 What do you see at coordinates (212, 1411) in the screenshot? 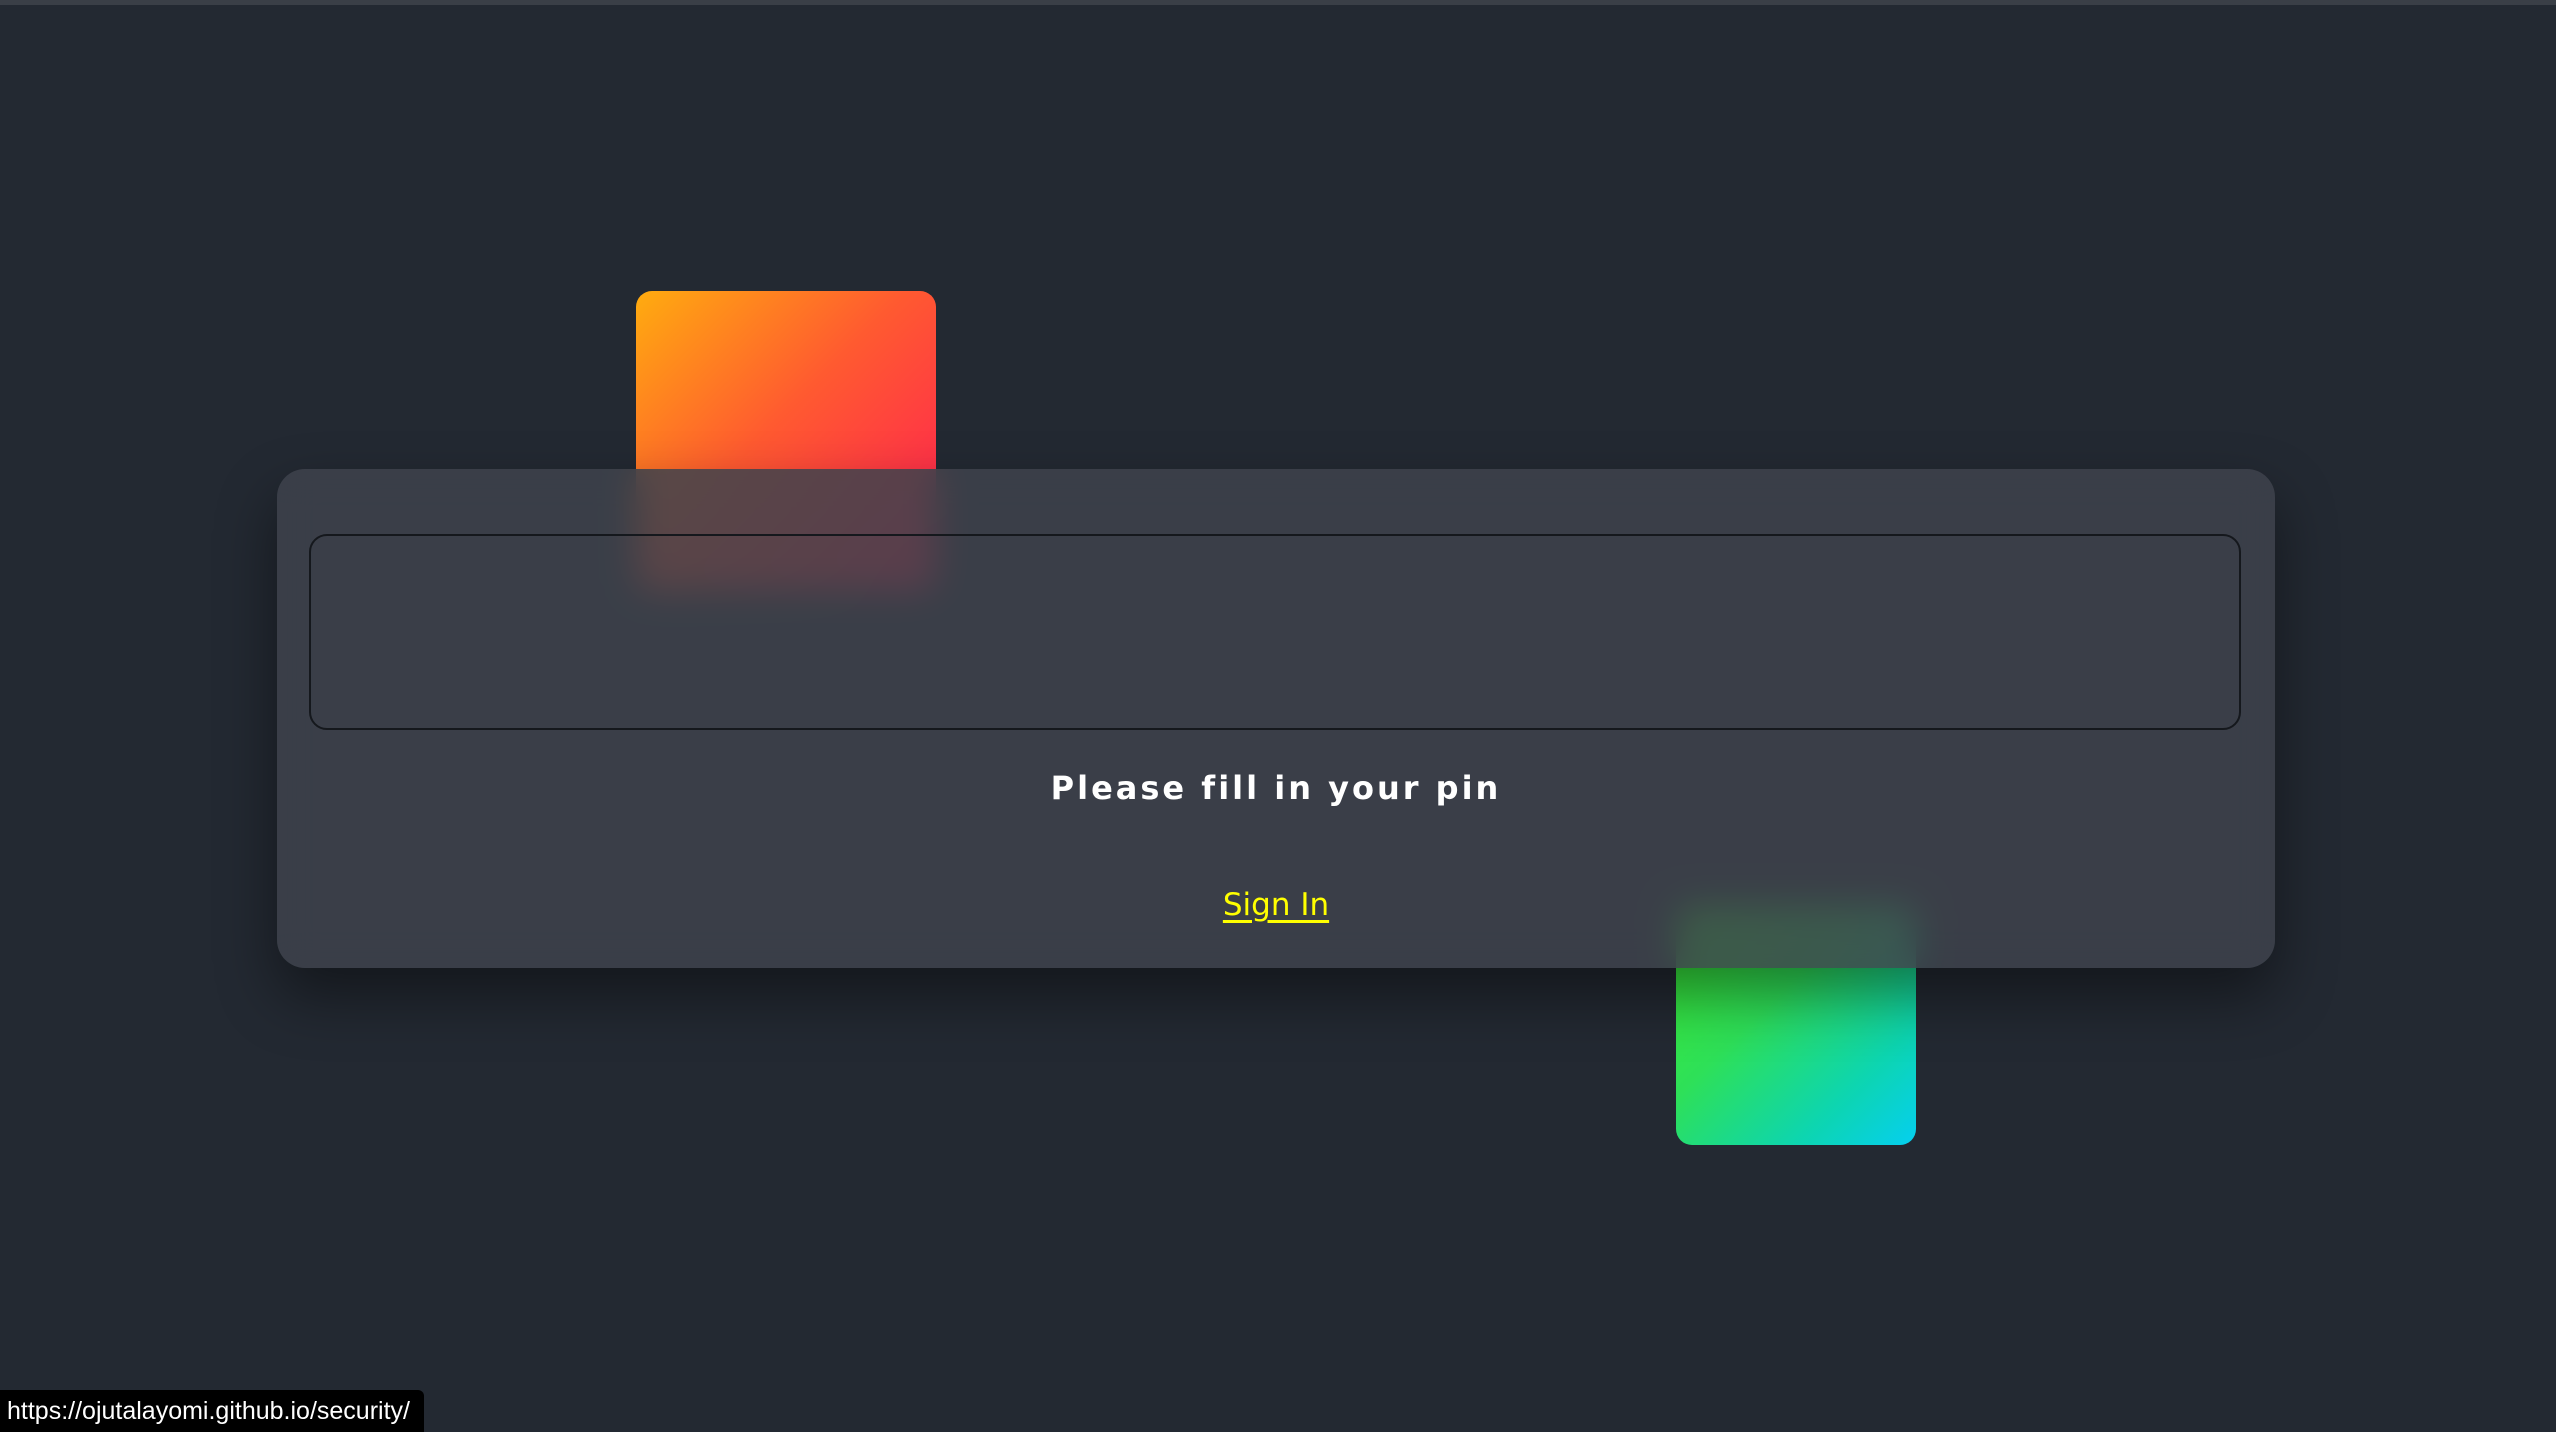
I see `status-bar-url: https://ojutalayomi.github.io/security/` at bounding box center [212, 1411].